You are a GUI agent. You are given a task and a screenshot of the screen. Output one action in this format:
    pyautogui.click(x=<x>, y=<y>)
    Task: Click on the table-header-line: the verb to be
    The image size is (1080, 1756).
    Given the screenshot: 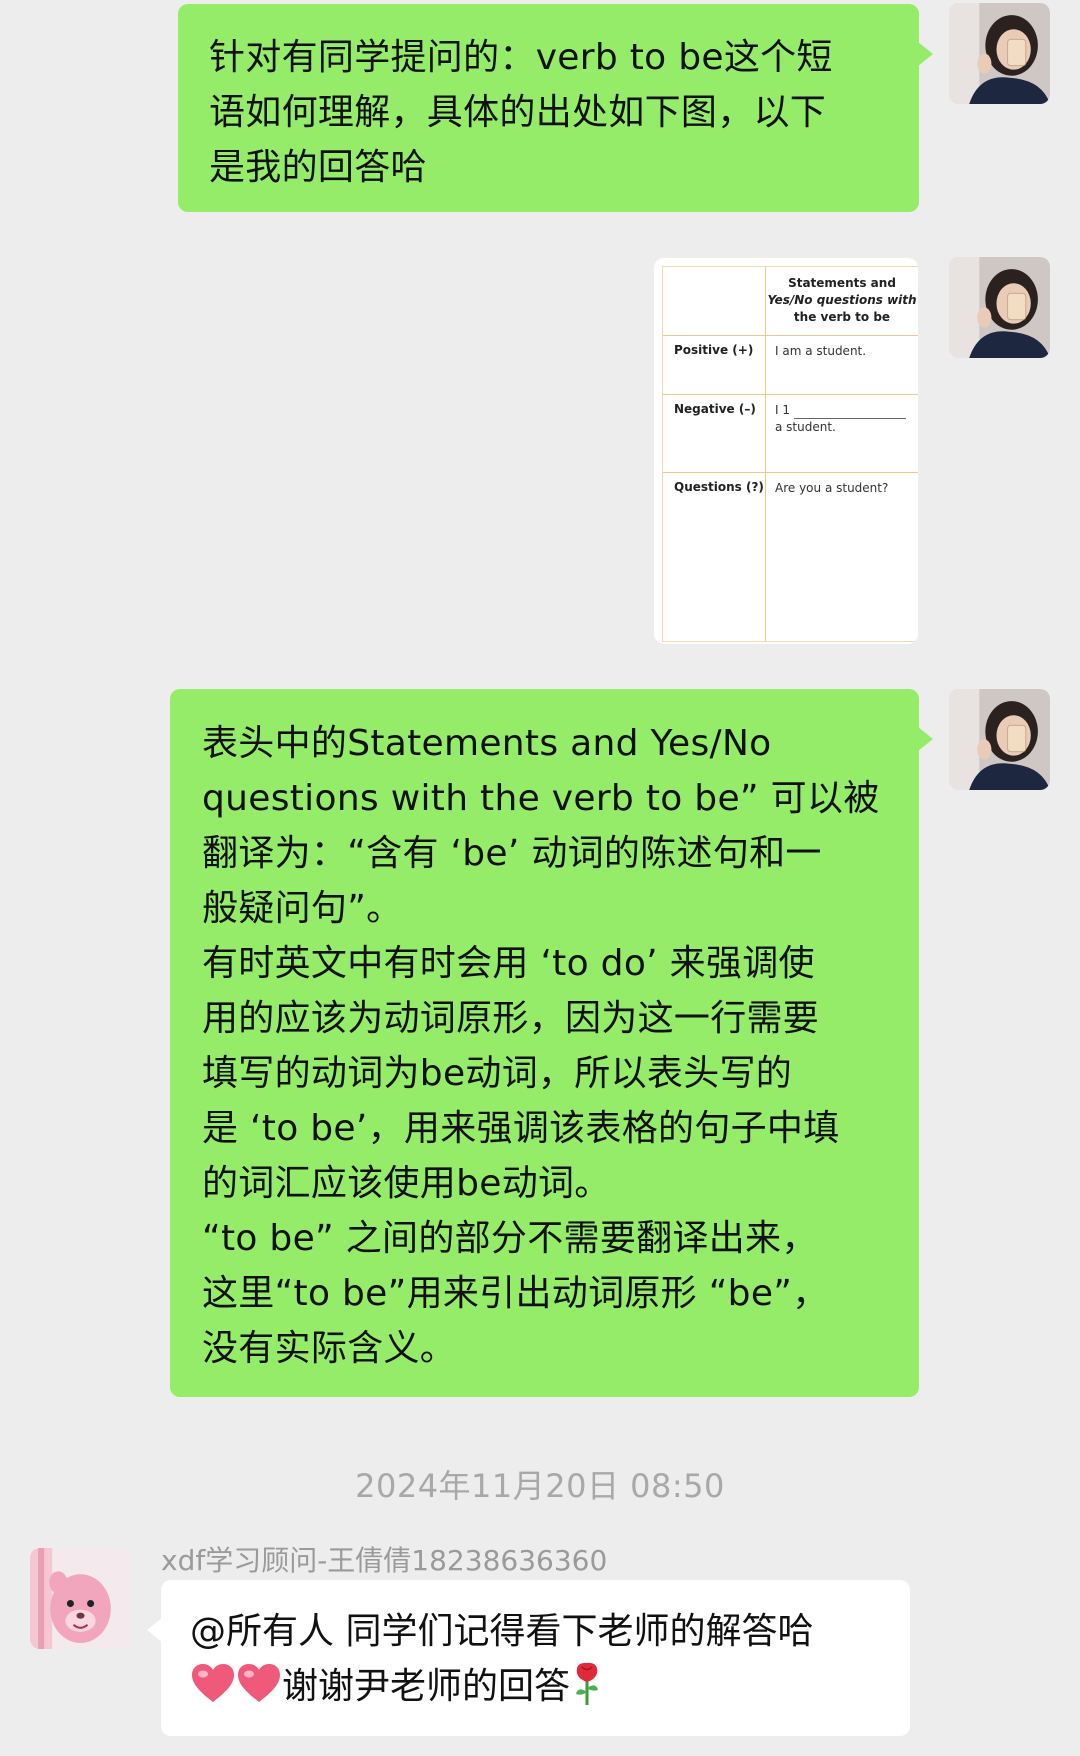 What is the action you would take?
    pyautogui.click(x=842, y=317)
    